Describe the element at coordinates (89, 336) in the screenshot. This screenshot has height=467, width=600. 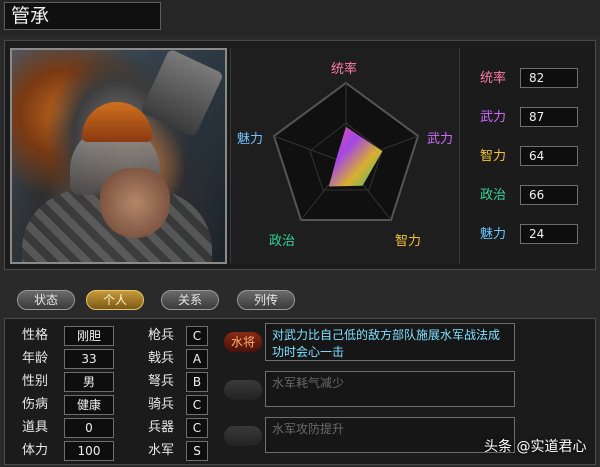
I see `personal-value: 刚胆` at that location.